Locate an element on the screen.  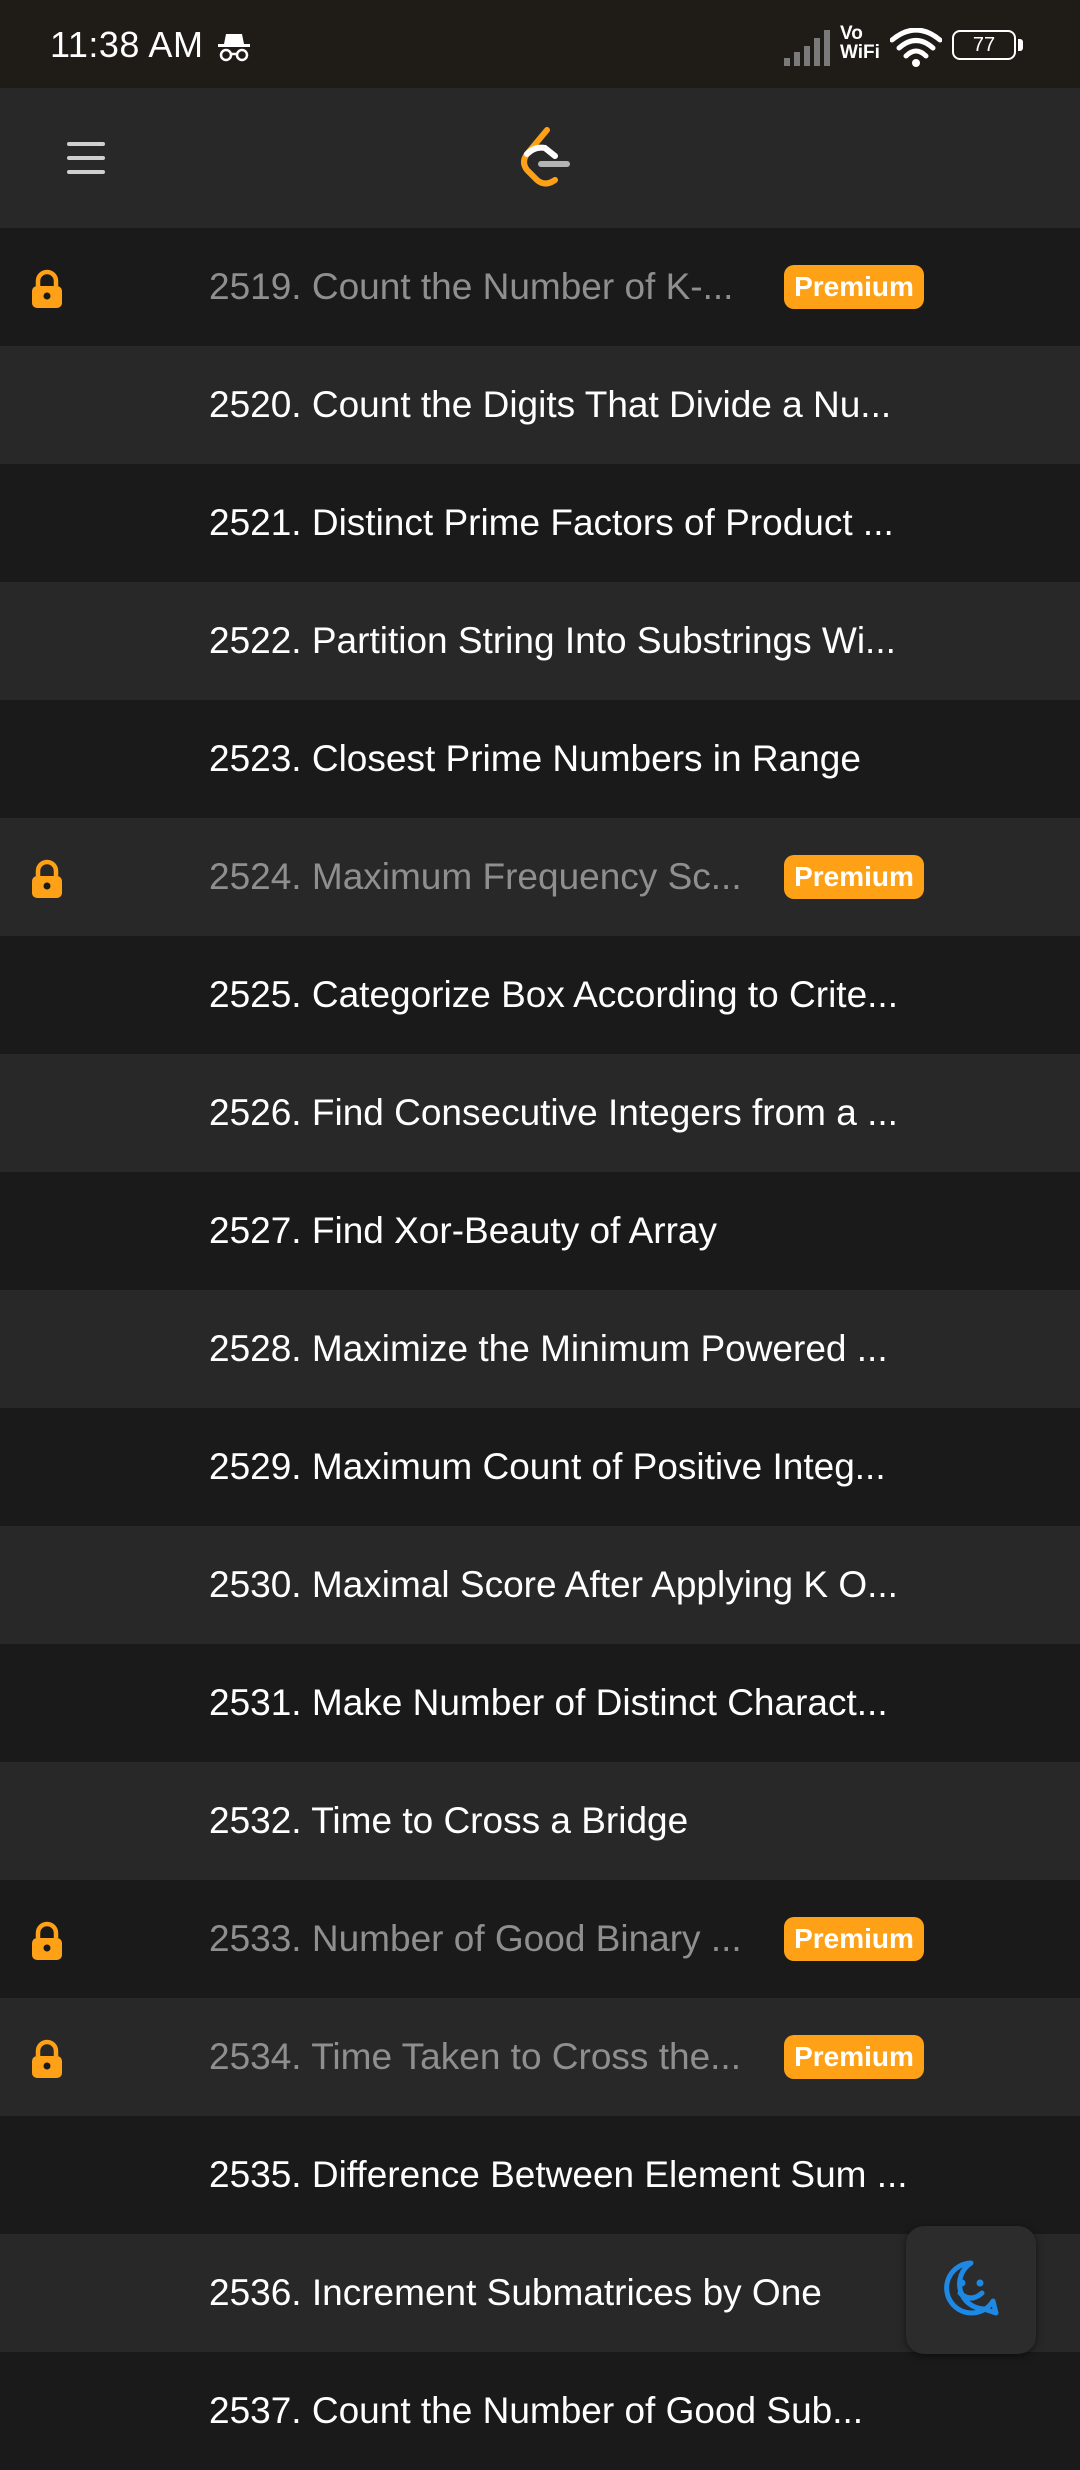
vowifi-top: Vo is located at coordinates (851, 33).